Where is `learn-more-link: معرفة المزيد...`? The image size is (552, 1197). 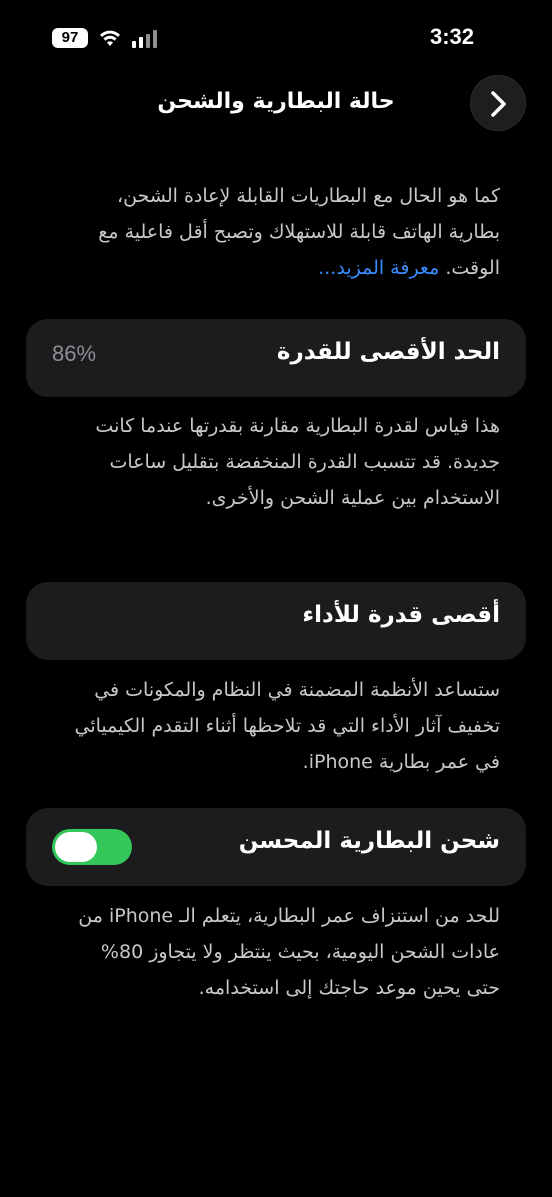 learn-more-link: معرفة المزيد... is located at coordinates (378, 268).